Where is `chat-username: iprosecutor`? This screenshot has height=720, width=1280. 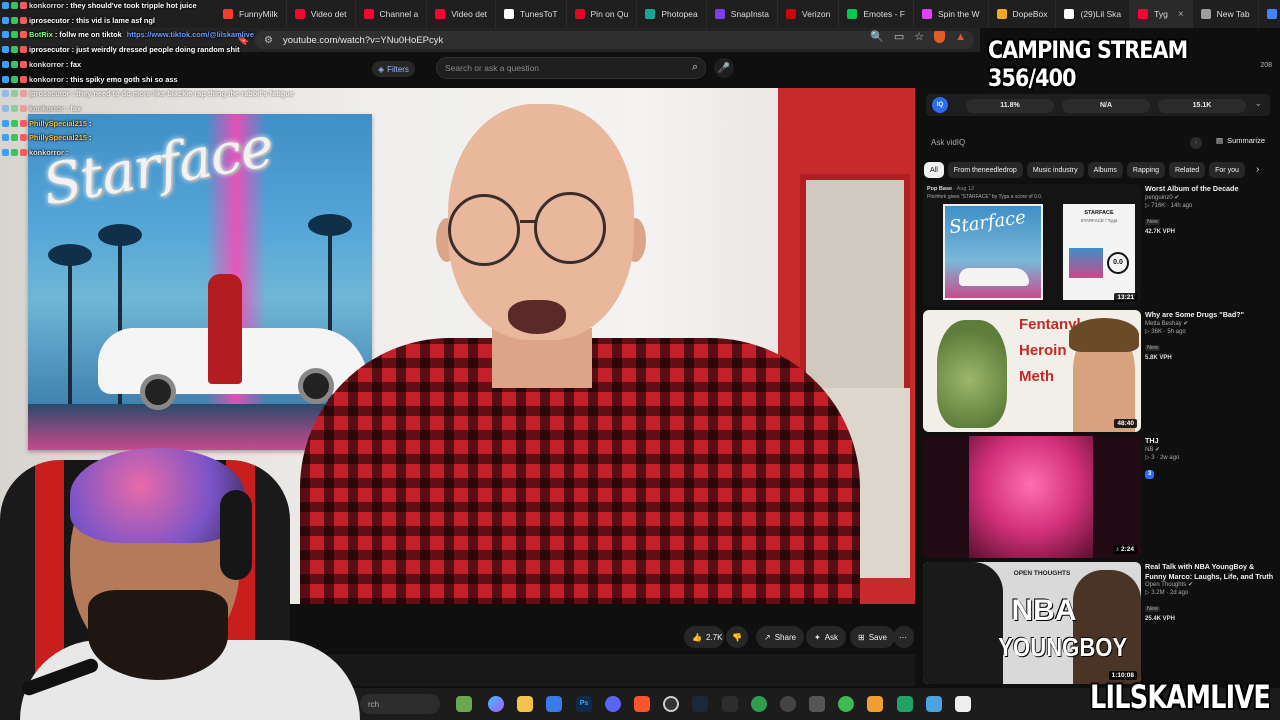
chat-username: iprosecutor is located at coordinates (49, 20).